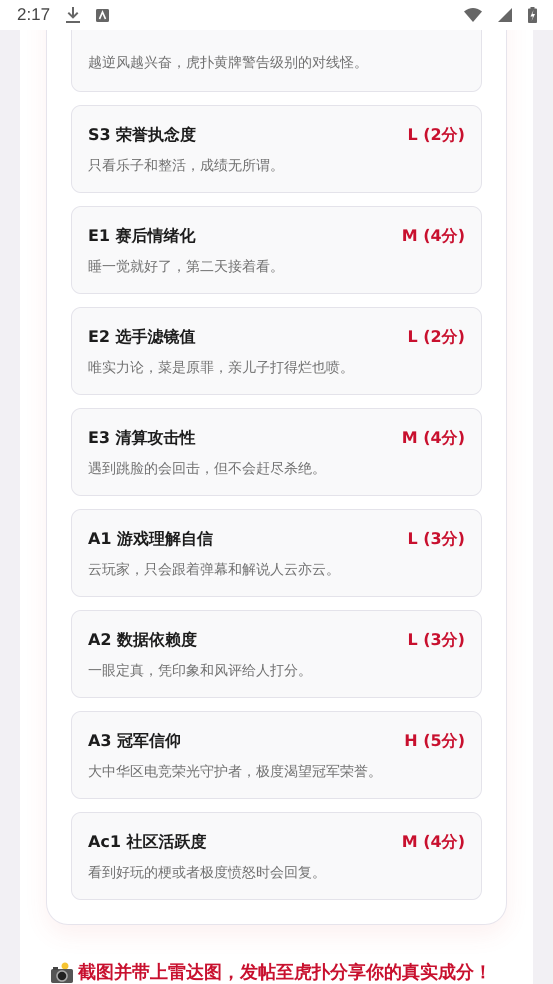 The height and width of the screenshot is (984, 553). I want to click on trait-title: Ac1 社区活跃度, so click(147, 842).